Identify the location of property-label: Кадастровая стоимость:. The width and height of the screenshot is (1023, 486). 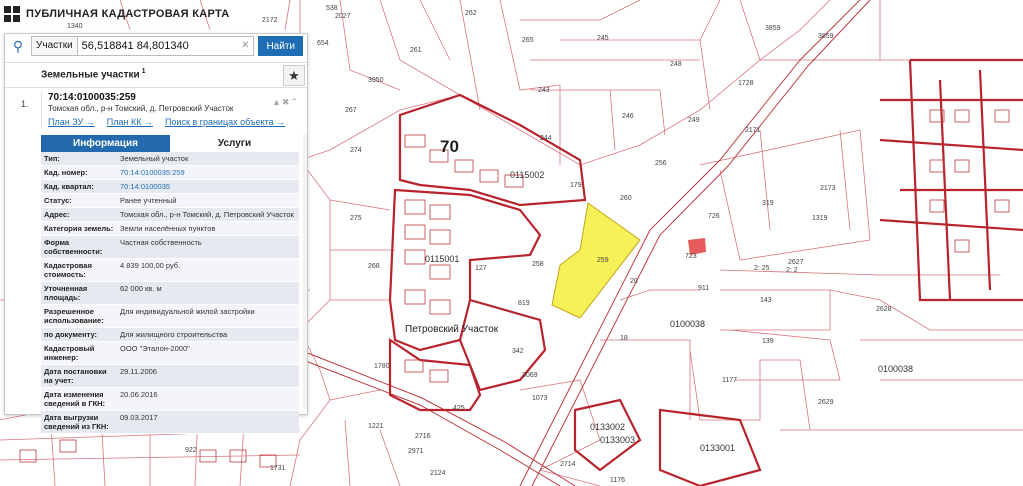
(68, 270).